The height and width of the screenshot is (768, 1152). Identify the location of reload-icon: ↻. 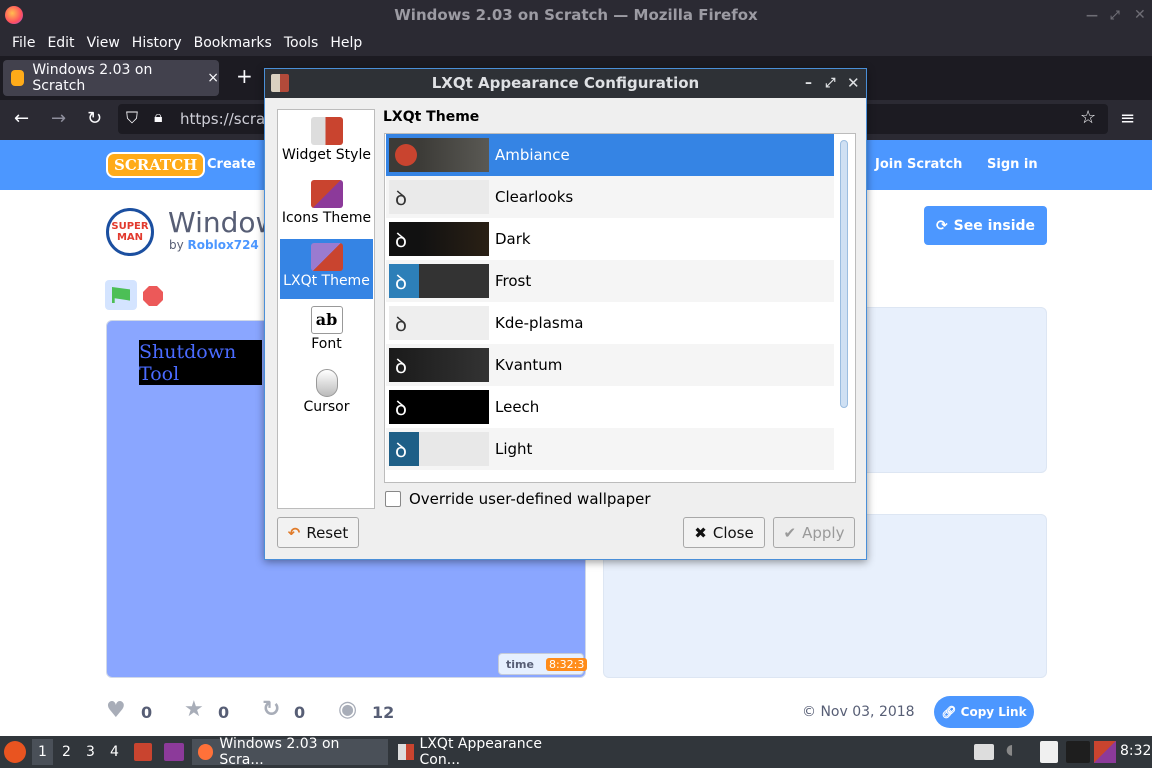
(94, 118).